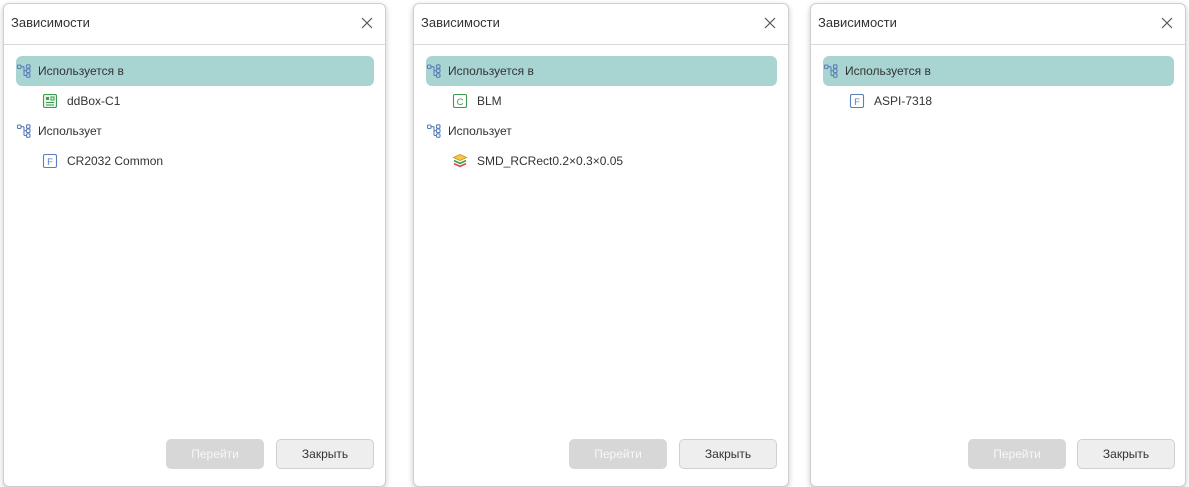 The image size is (1189, 487). Describe the element at coordinates (94, 101) in the screenshot. I see `tree-item-label: ddBox-C1` at that location.